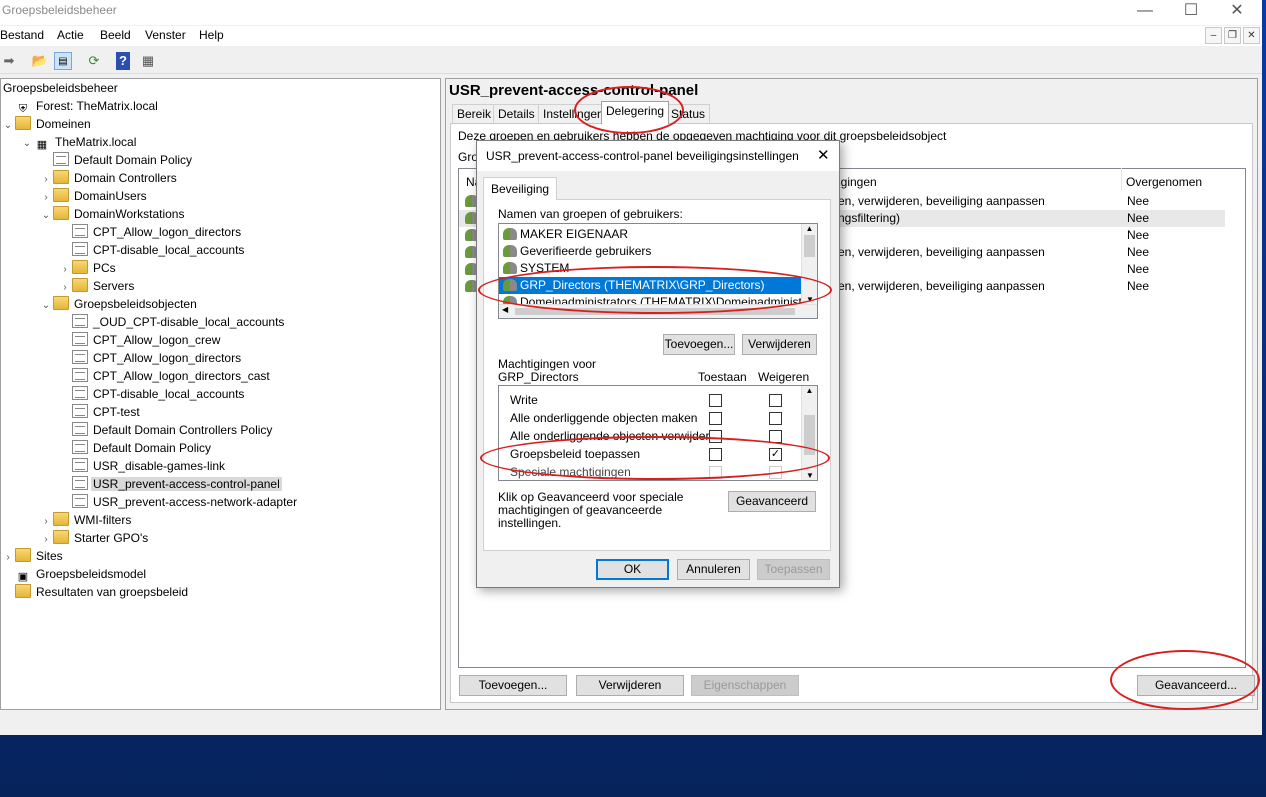  What do you see at coordinates (655, 458) in the screenshot?
I see `annotation-oval-apply-policy` at bounding box center [655, 458].